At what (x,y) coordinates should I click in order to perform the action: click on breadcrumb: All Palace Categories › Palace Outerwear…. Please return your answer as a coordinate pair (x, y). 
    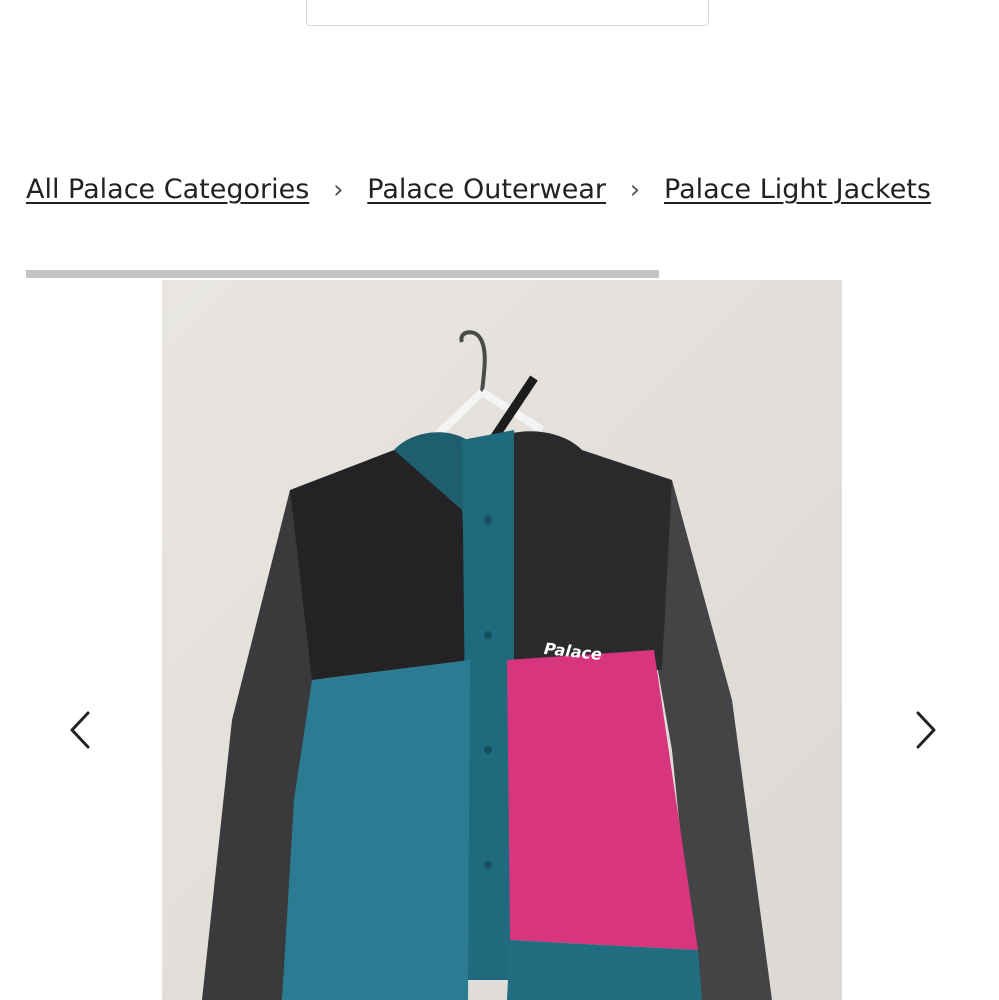
    Looking at the image, I should click on (502, 190).